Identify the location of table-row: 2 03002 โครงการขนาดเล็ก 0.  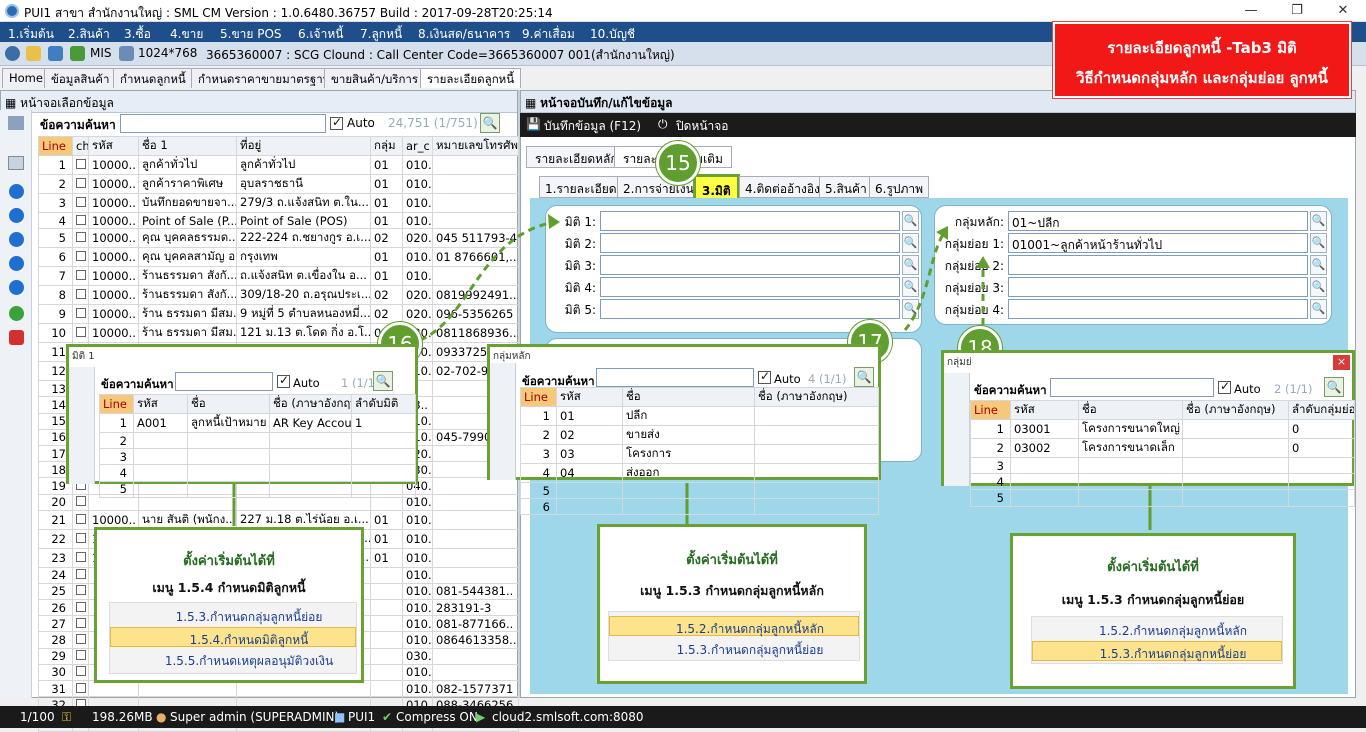
(1162, 448).